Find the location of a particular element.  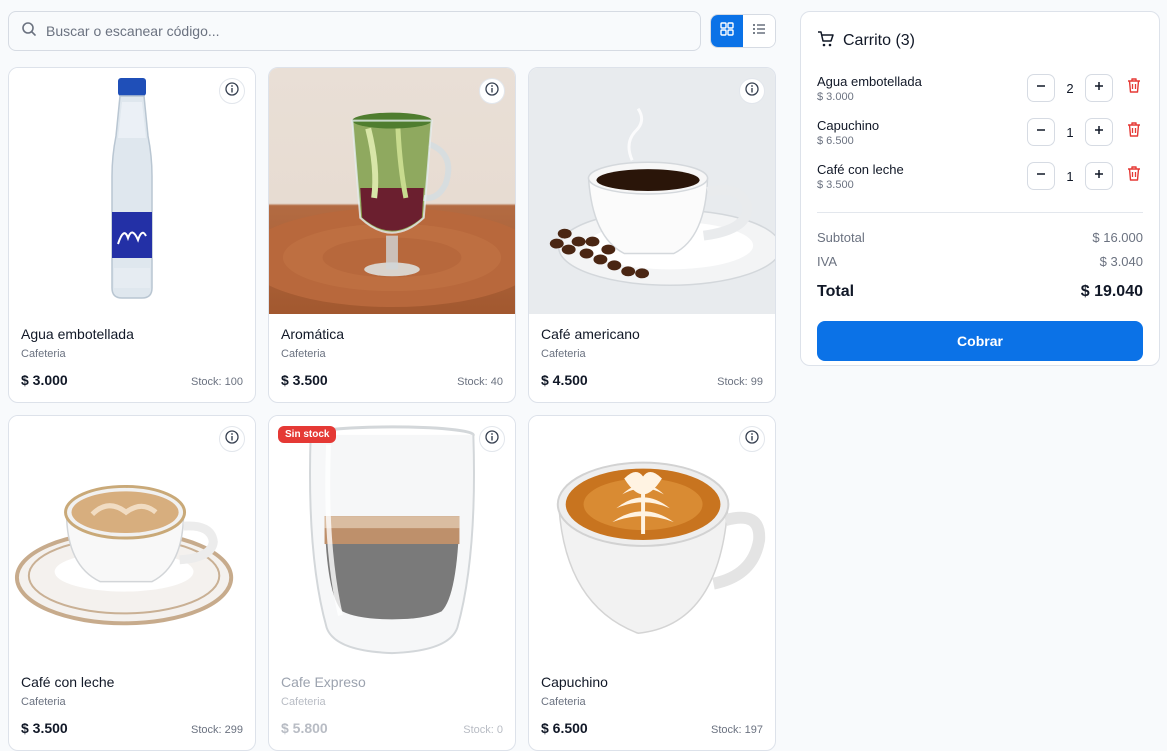

charge-button: Cobrar is located at coordinates (980, 341).